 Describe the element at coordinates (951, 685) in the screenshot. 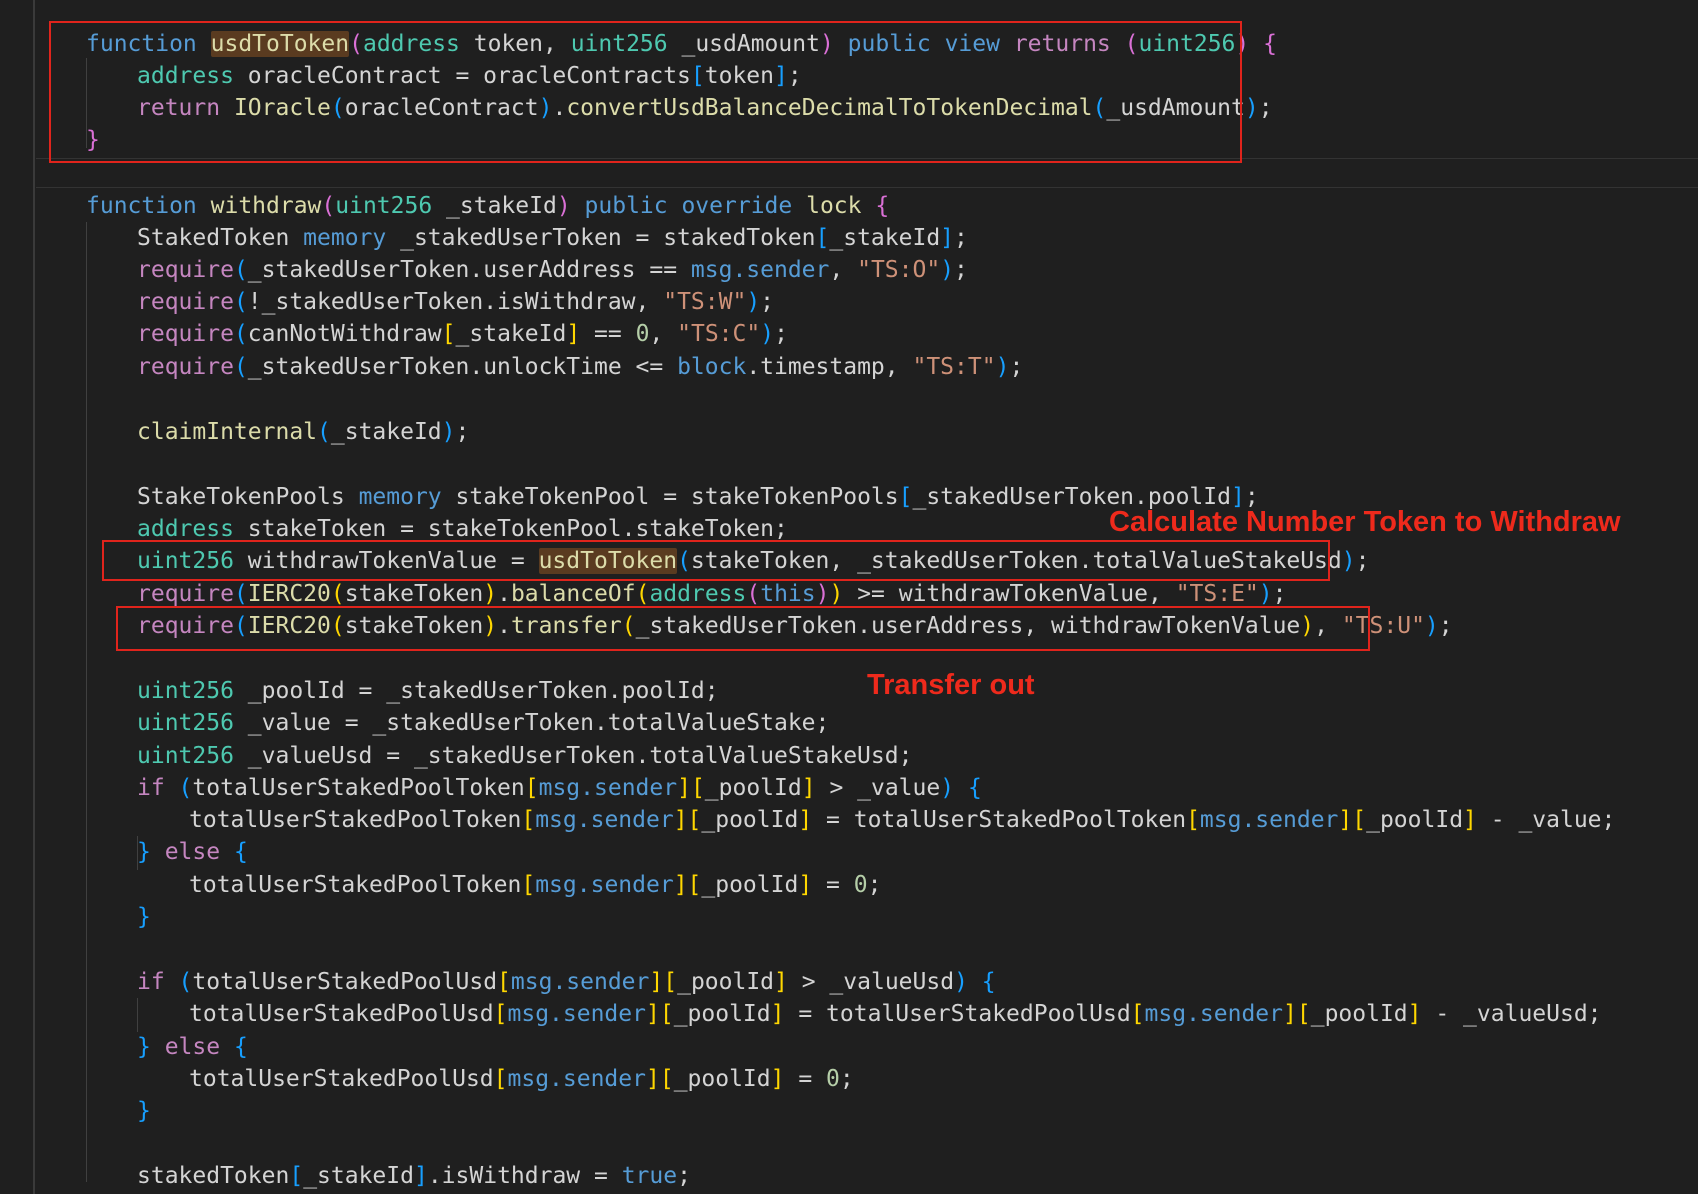

I see `annotation-transfer-out: Transfer out` at that location.